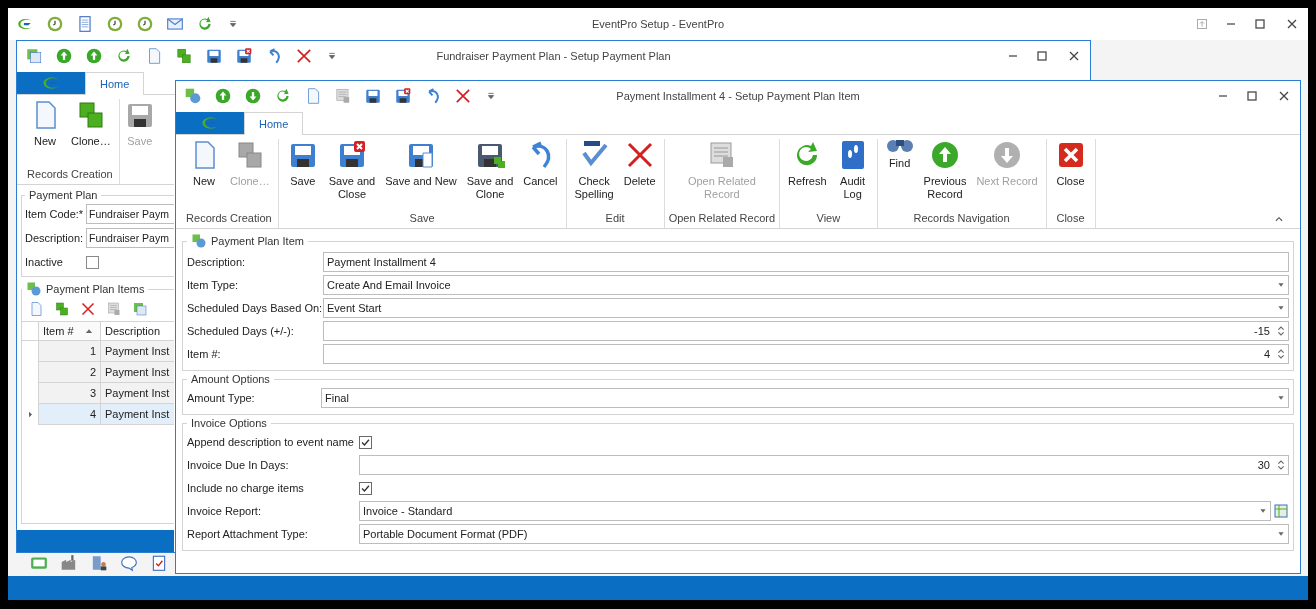 This screenshot has height=609, width=1316. What do you see at coordinates (1202, 24) in the screenshot?
I see `restore-button` at bounding box center [1202, 24].